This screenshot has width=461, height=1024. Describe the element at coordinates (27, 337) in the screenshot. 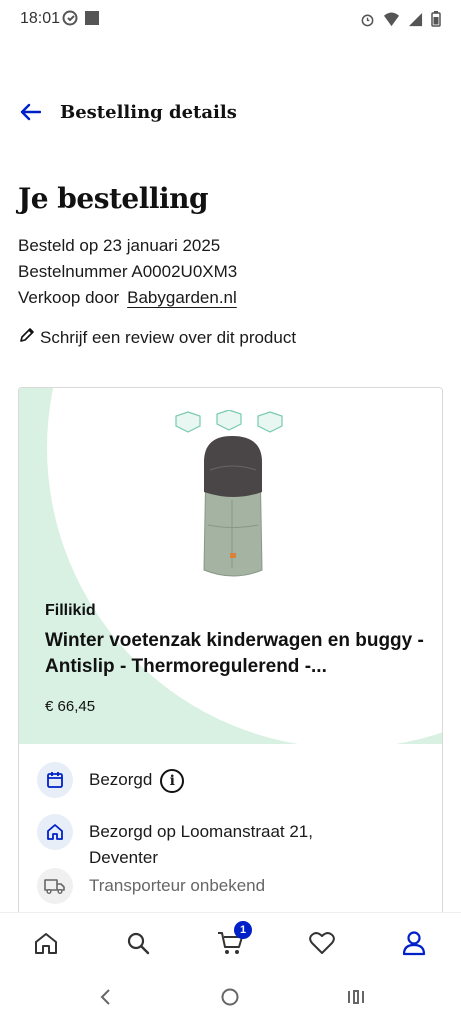

I see `pencil-icon` at that location.